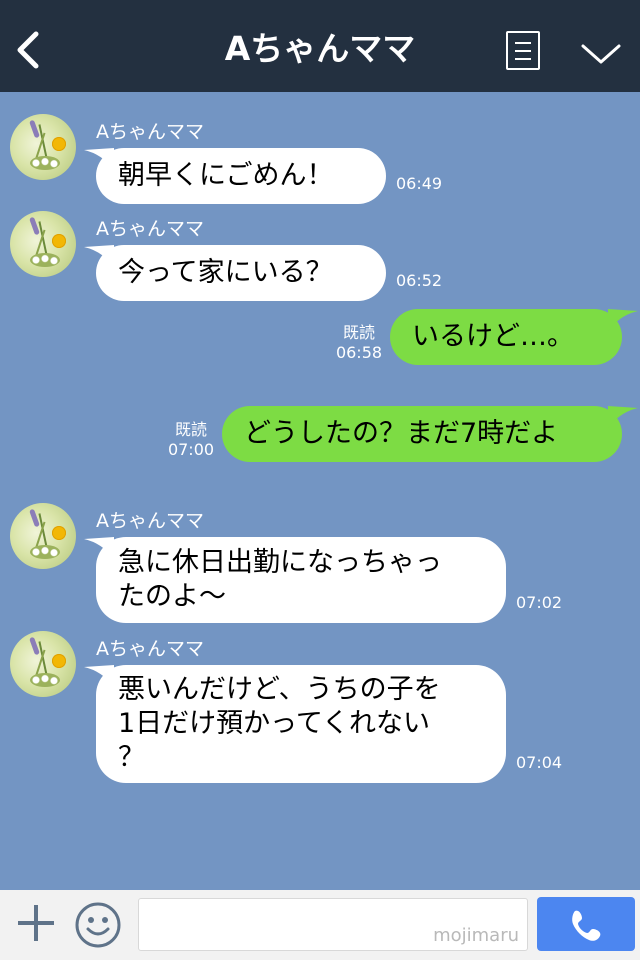 This screenshot has height=960, width=640. I want to click on read-receipt: 既読 07:00, so click(191, 440).